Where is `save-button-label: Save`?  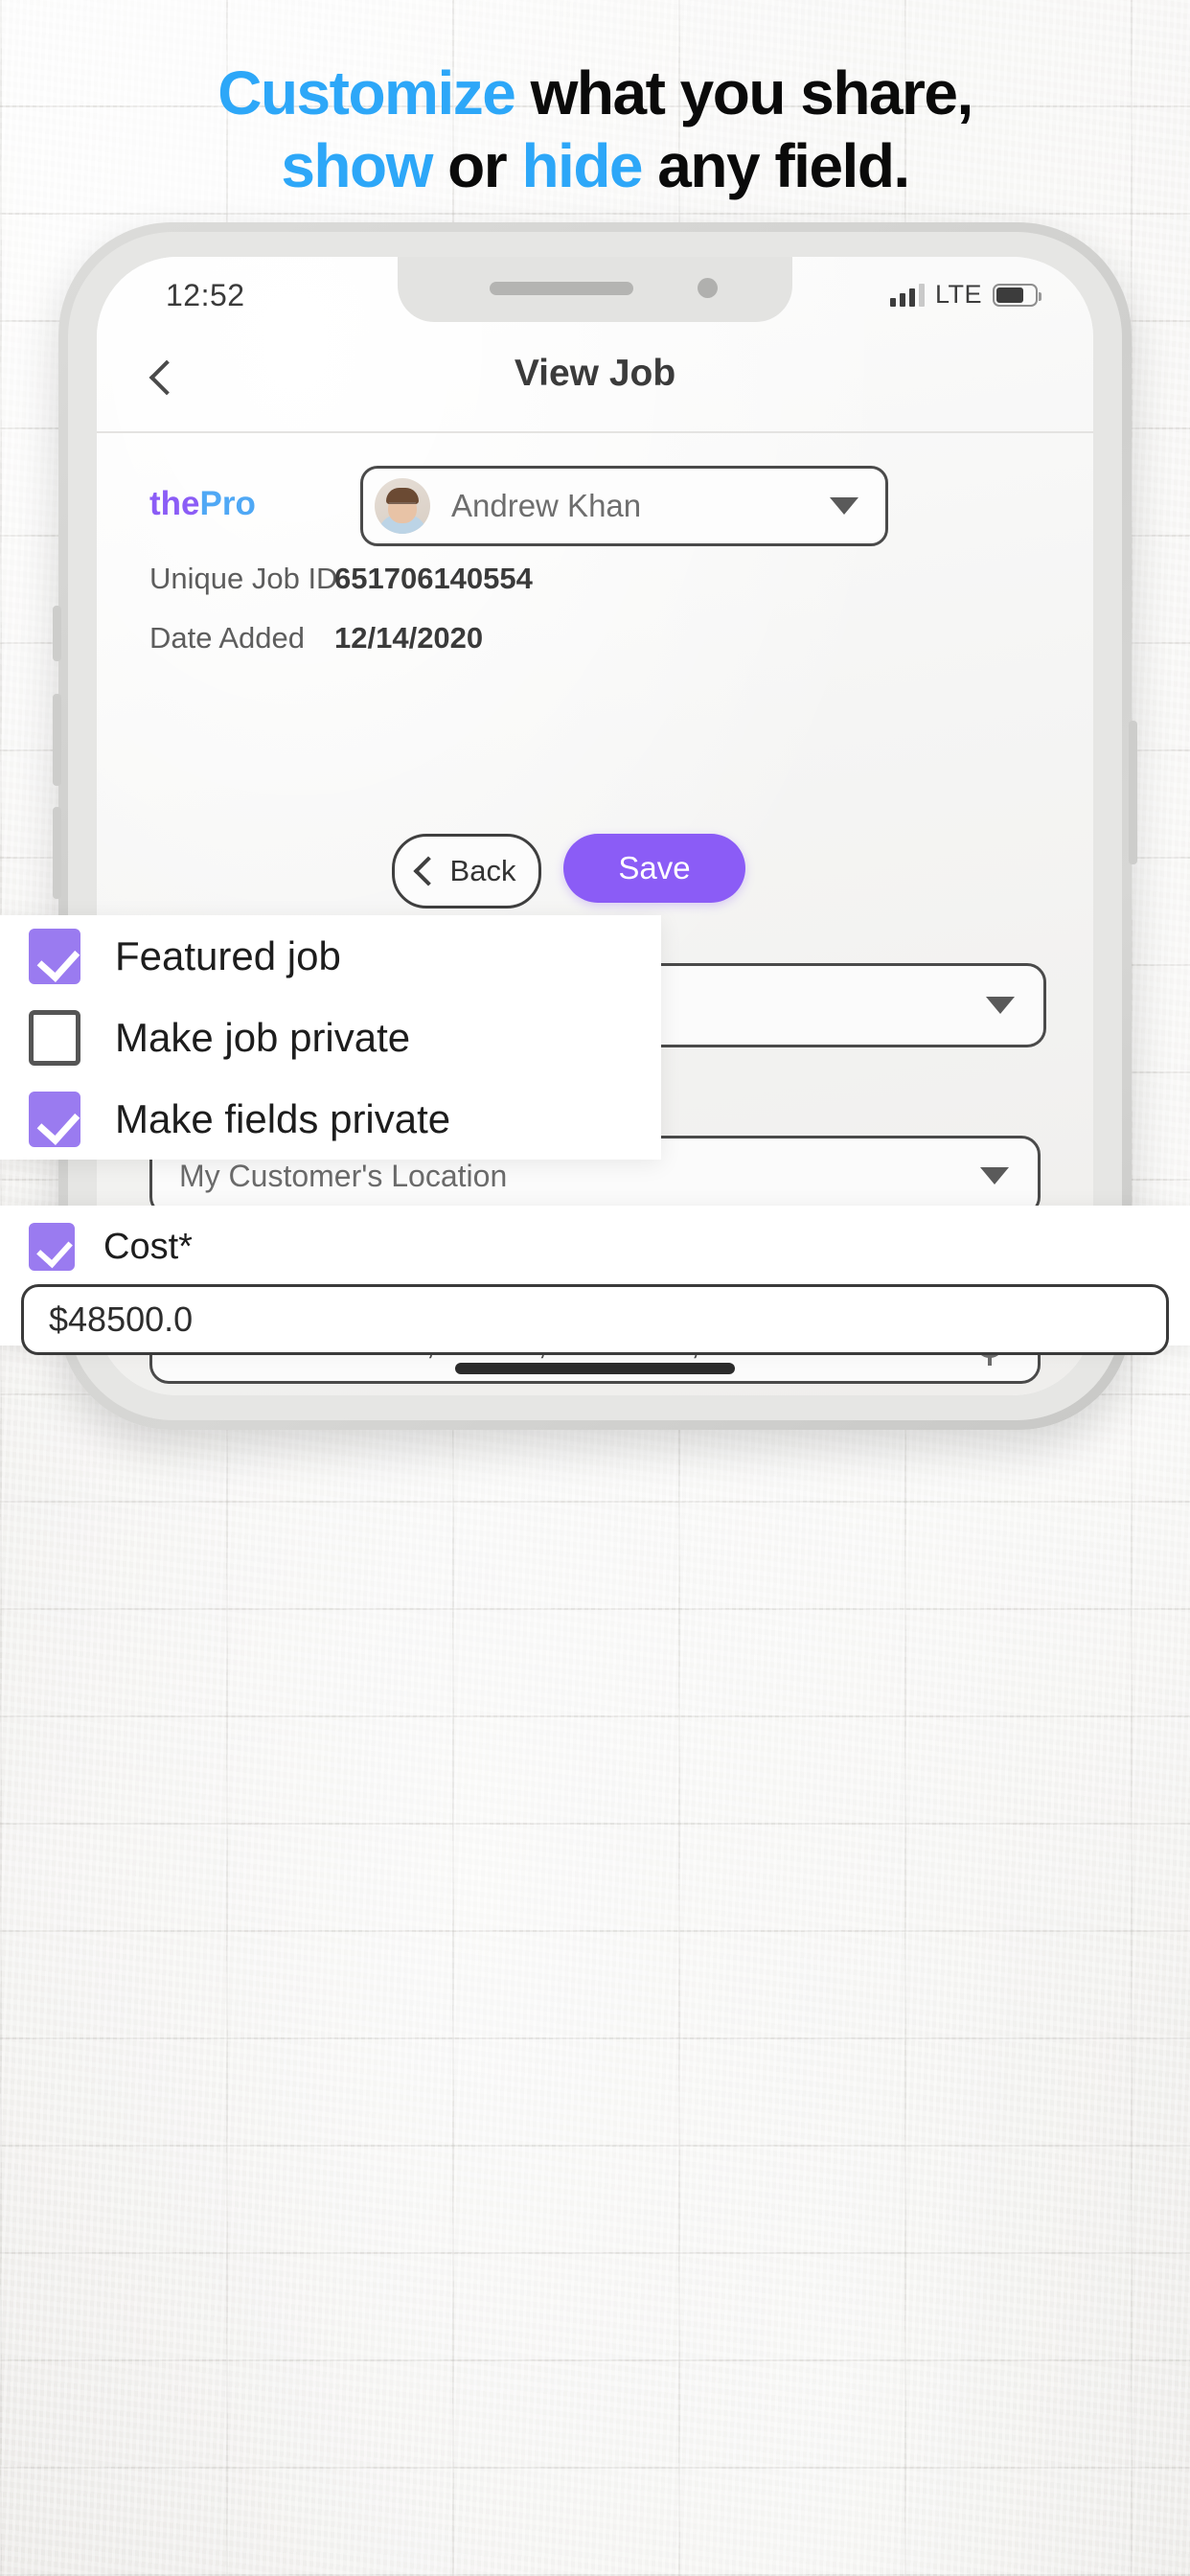
save-button-label: Save is located at coordinates (654, 868).